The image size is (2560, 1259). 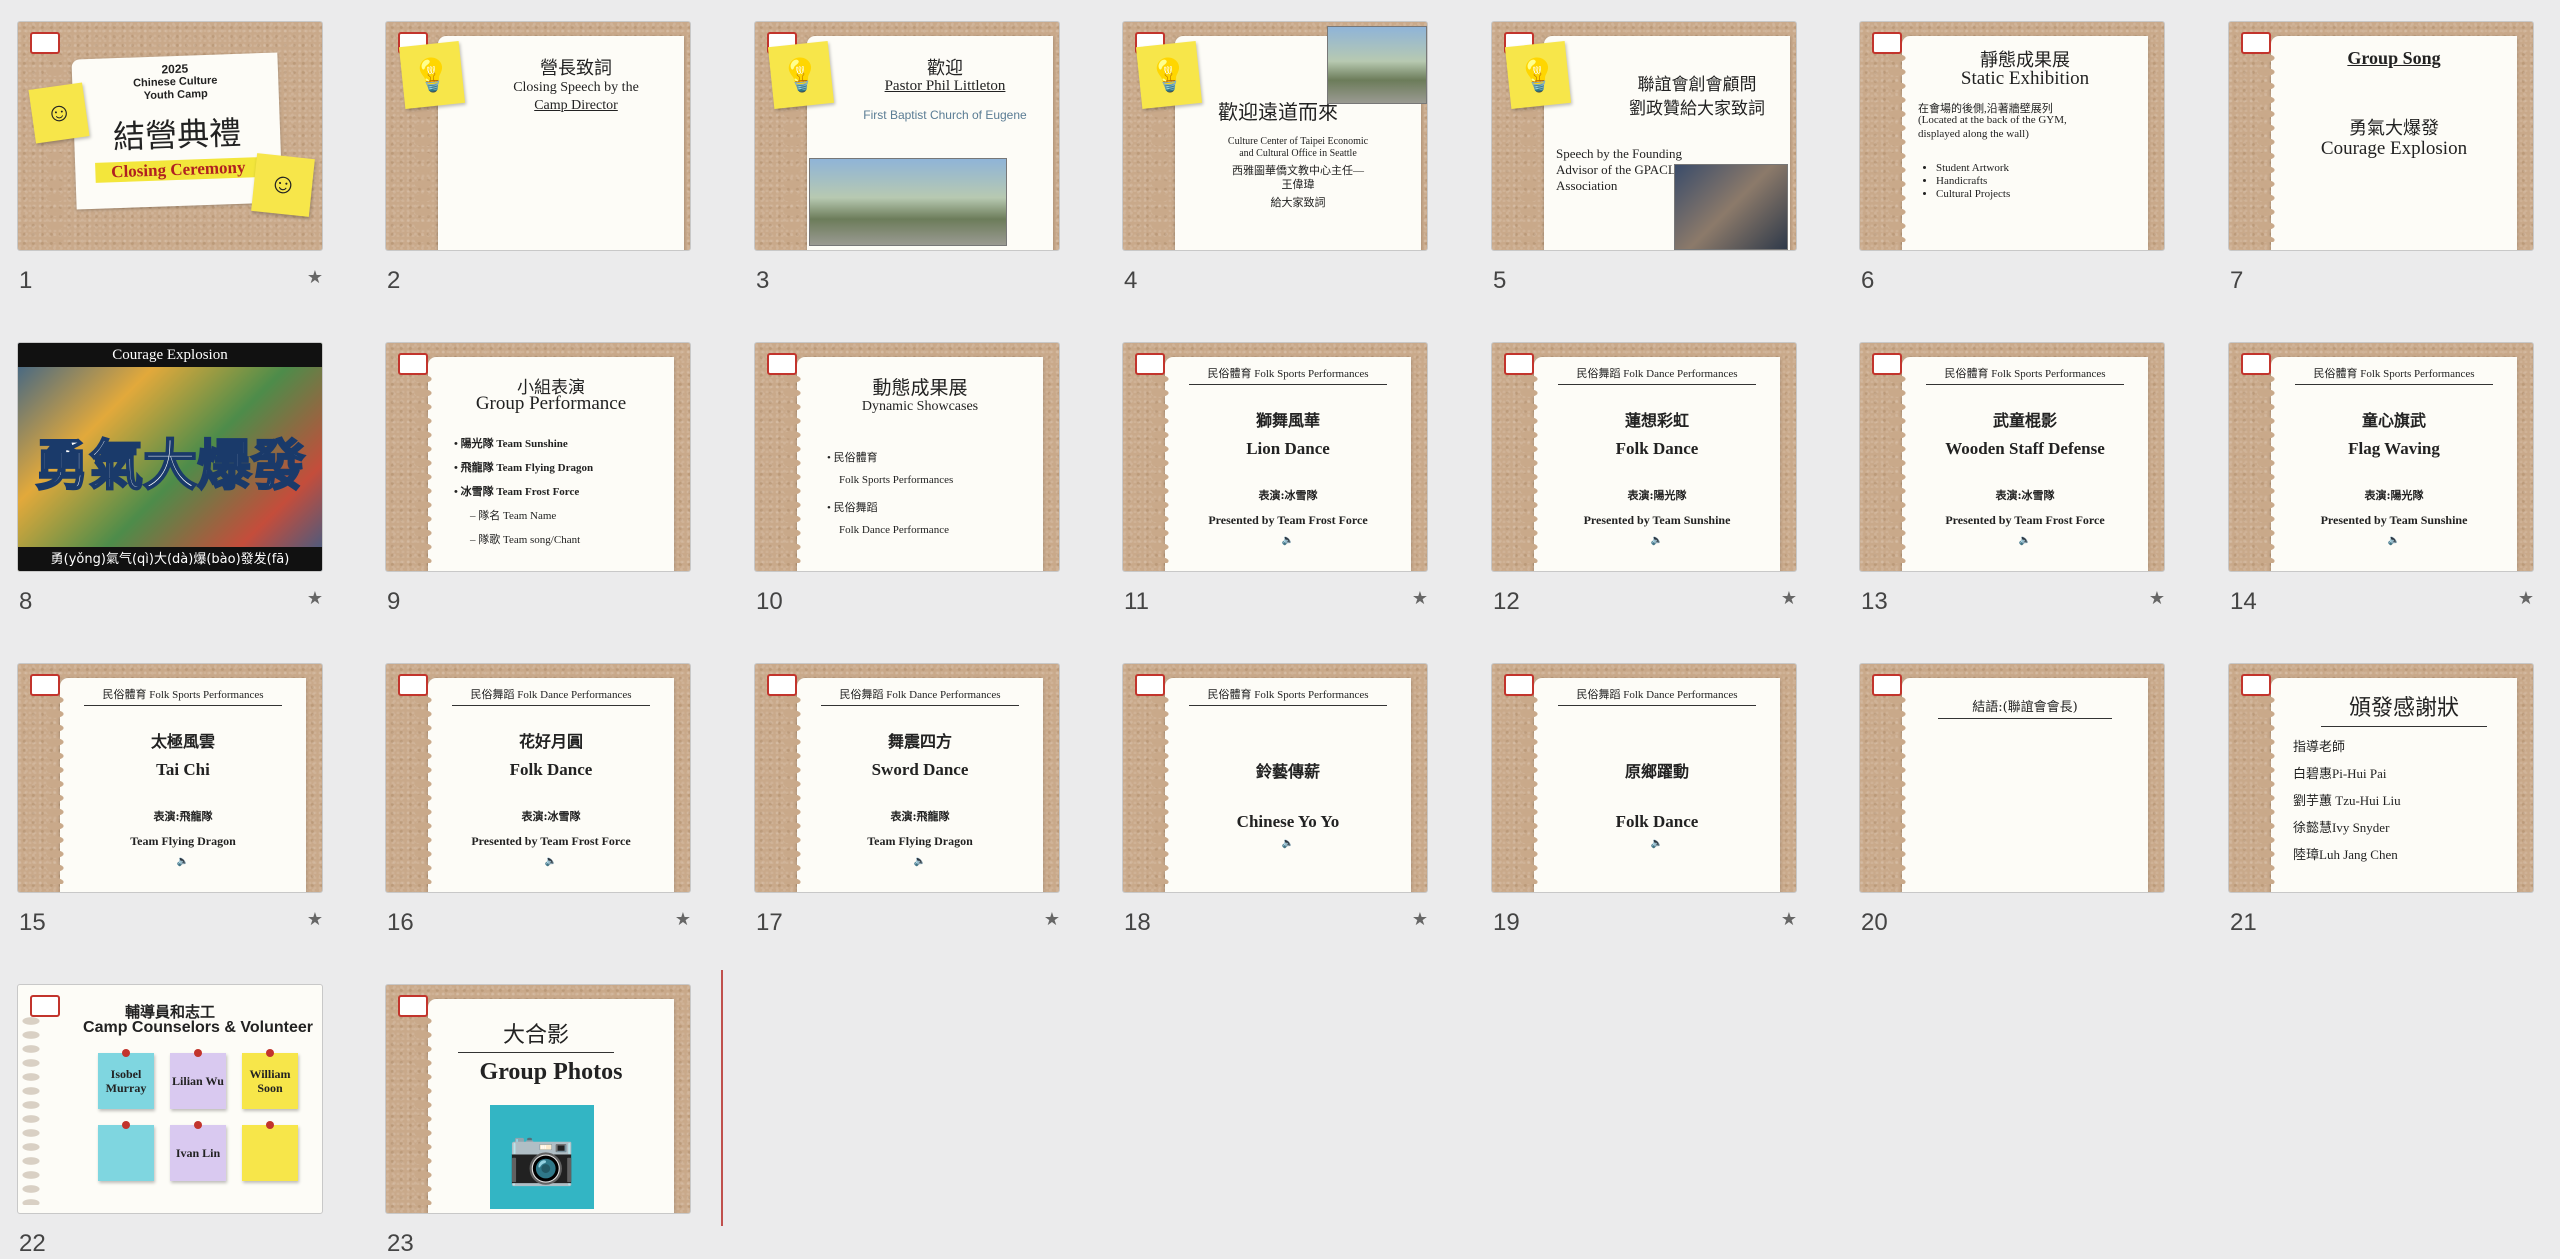 What do you see at coordinates (2025, 375) in the screenshot?
I see `performance-category: 民俗體育 Folk Sports Performances` at bounding box center [2025, 375].